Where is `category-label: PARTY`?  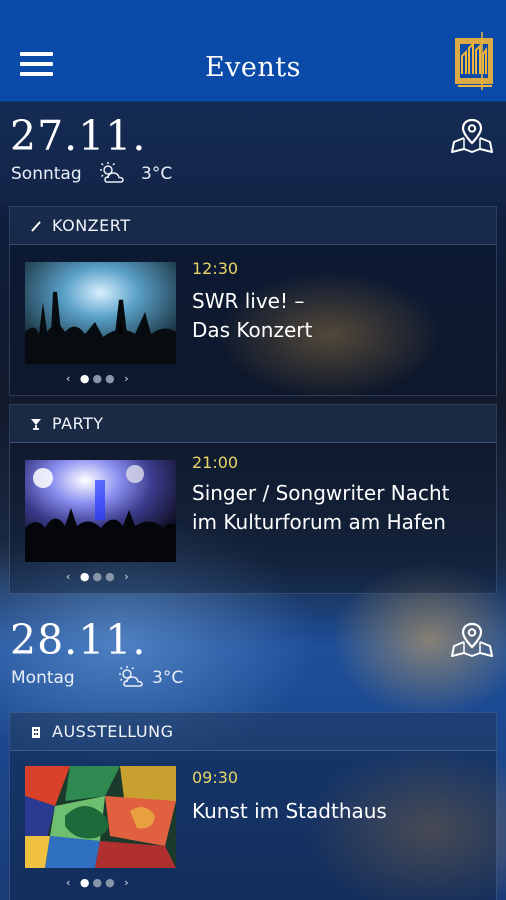
category-label: PARTY is located at coordinates (78, 423).